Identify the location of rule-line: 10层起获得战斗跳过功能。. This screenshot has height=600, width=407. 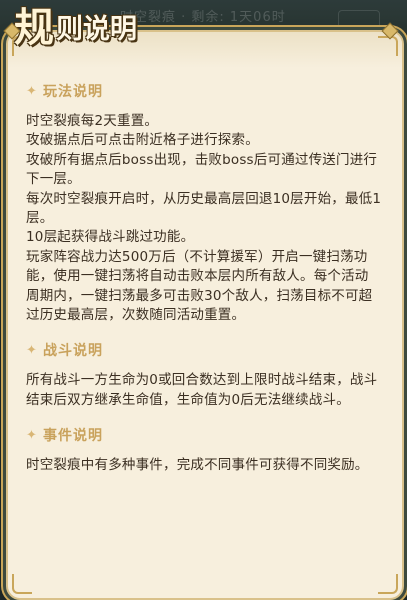
(110, 237).